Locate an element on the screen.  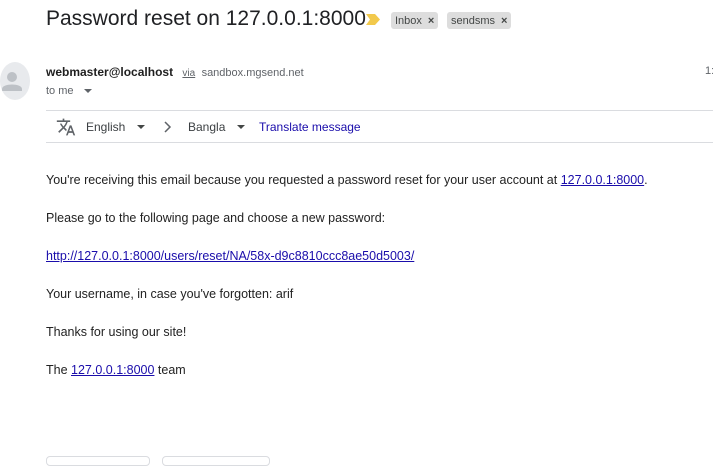
label-chip-sendsms: sendsms × is located at coordinates (479, 20).